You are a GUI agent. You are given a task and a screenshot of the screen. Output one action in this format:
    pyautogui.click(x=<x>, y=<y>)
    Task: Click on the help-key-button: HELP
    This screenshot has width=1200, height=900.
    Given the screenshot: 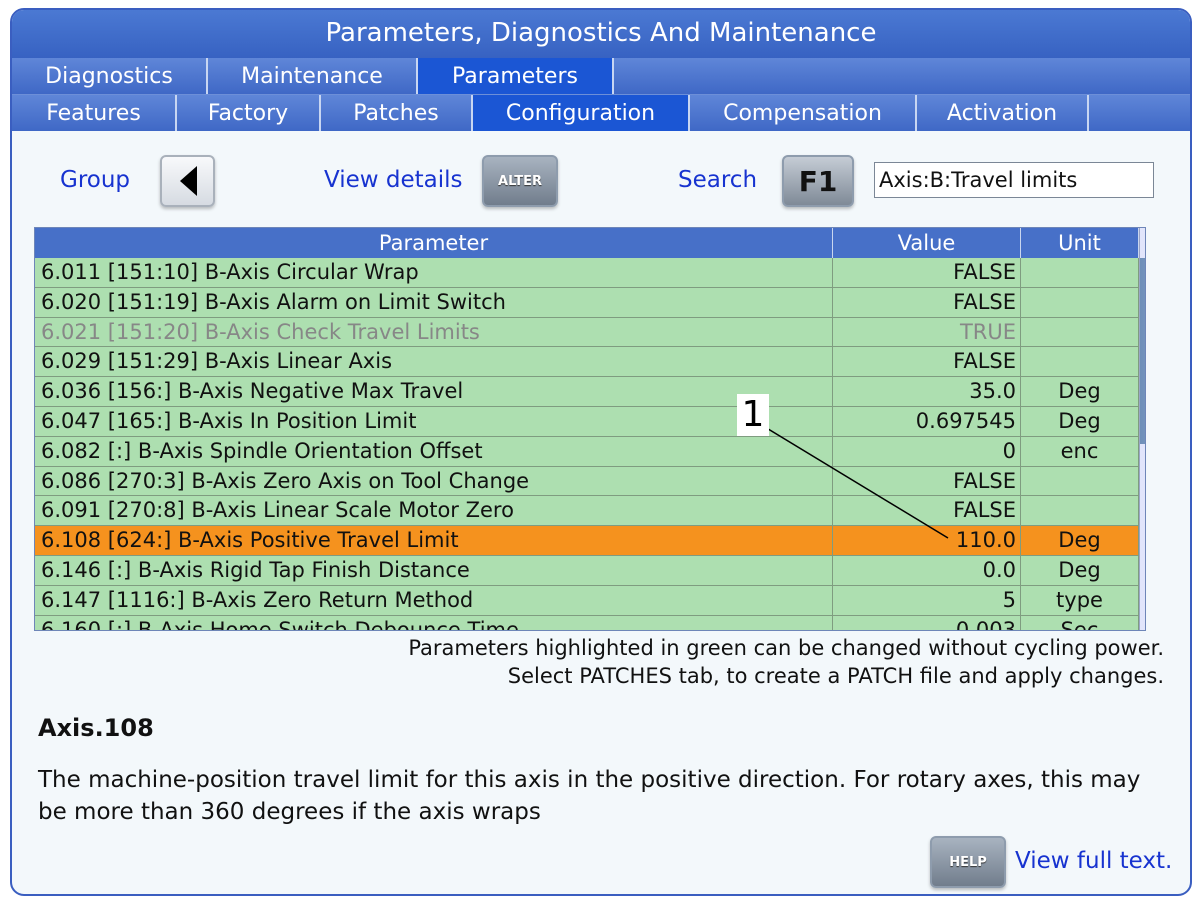 What is the action you would take?
    pyautogui.click(x=968, y=862)
    